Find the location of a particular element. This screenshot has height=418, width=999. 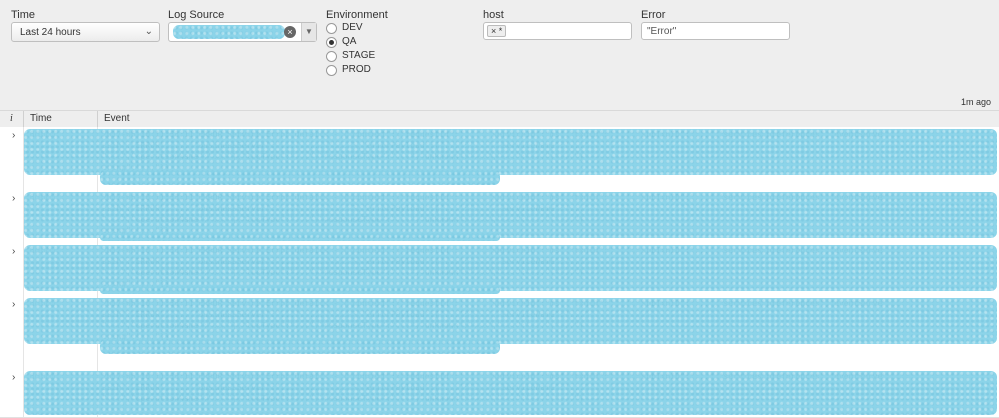

chevron-down-icon: ⌄ is located at coordinates (148, 31).